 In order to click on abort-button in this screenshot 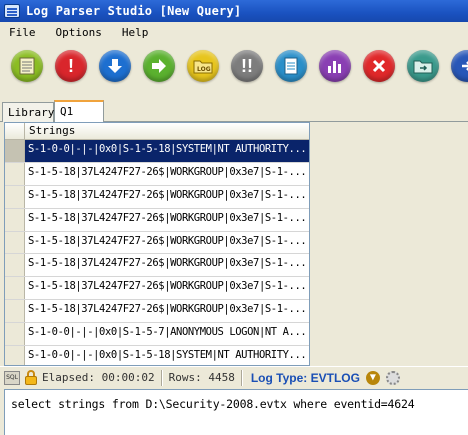, I will do `click(379, 66)`.